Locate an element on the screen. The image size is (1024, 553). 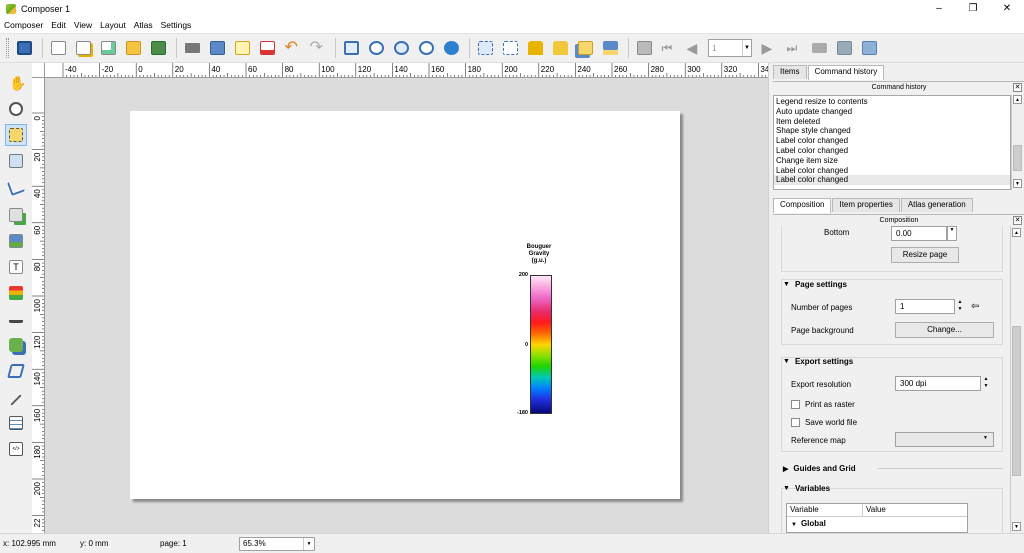
add-attribute-table-icon is located at coordinates (16, 423).